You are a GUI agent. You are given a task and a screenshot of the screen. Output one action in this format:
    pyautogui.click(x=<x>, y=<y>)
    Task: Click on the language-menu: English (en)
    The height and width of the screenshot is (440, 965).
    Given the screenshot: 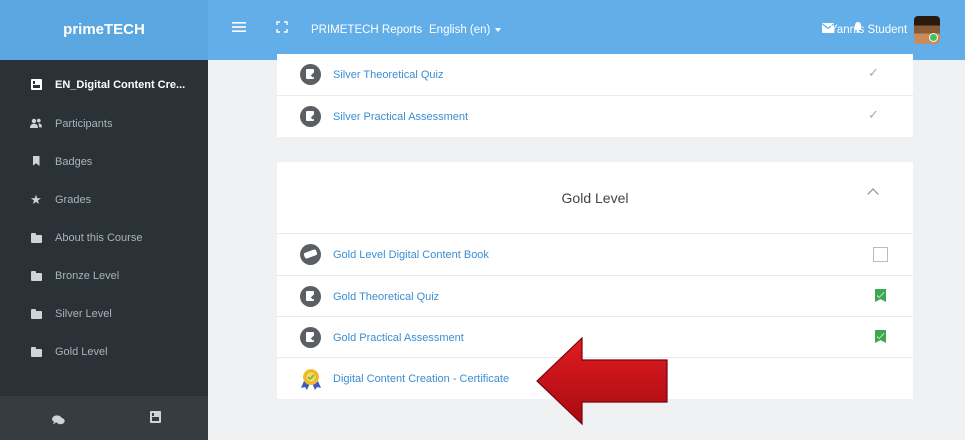 What is the action you would take?
    pyautogui.click(x=465, y=30)
    